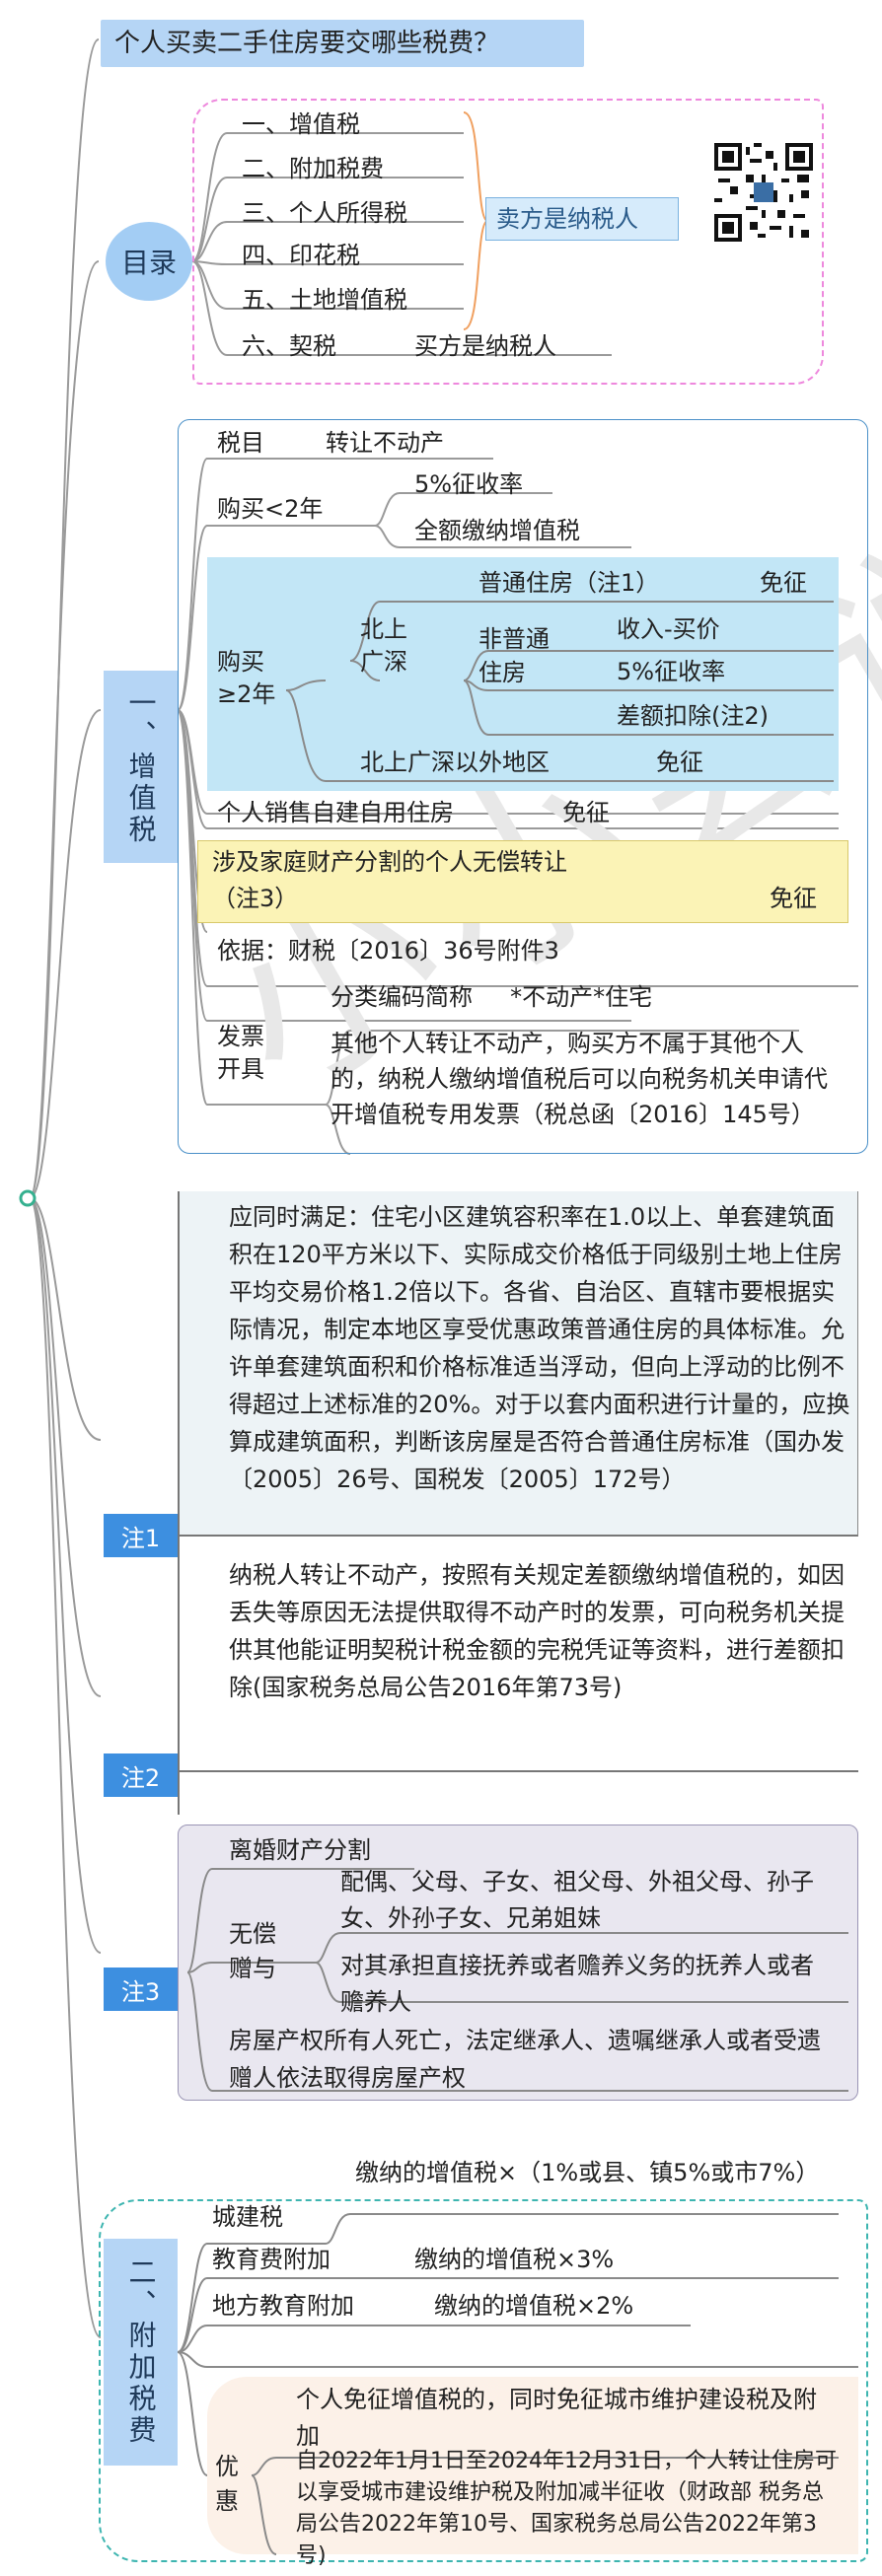 The image size is (882, 2576). What do you see at coordinates (455, 762) in the screenshot?
I see `vat-outside: 北上广深以外地区` at bounding box center [455, 762].